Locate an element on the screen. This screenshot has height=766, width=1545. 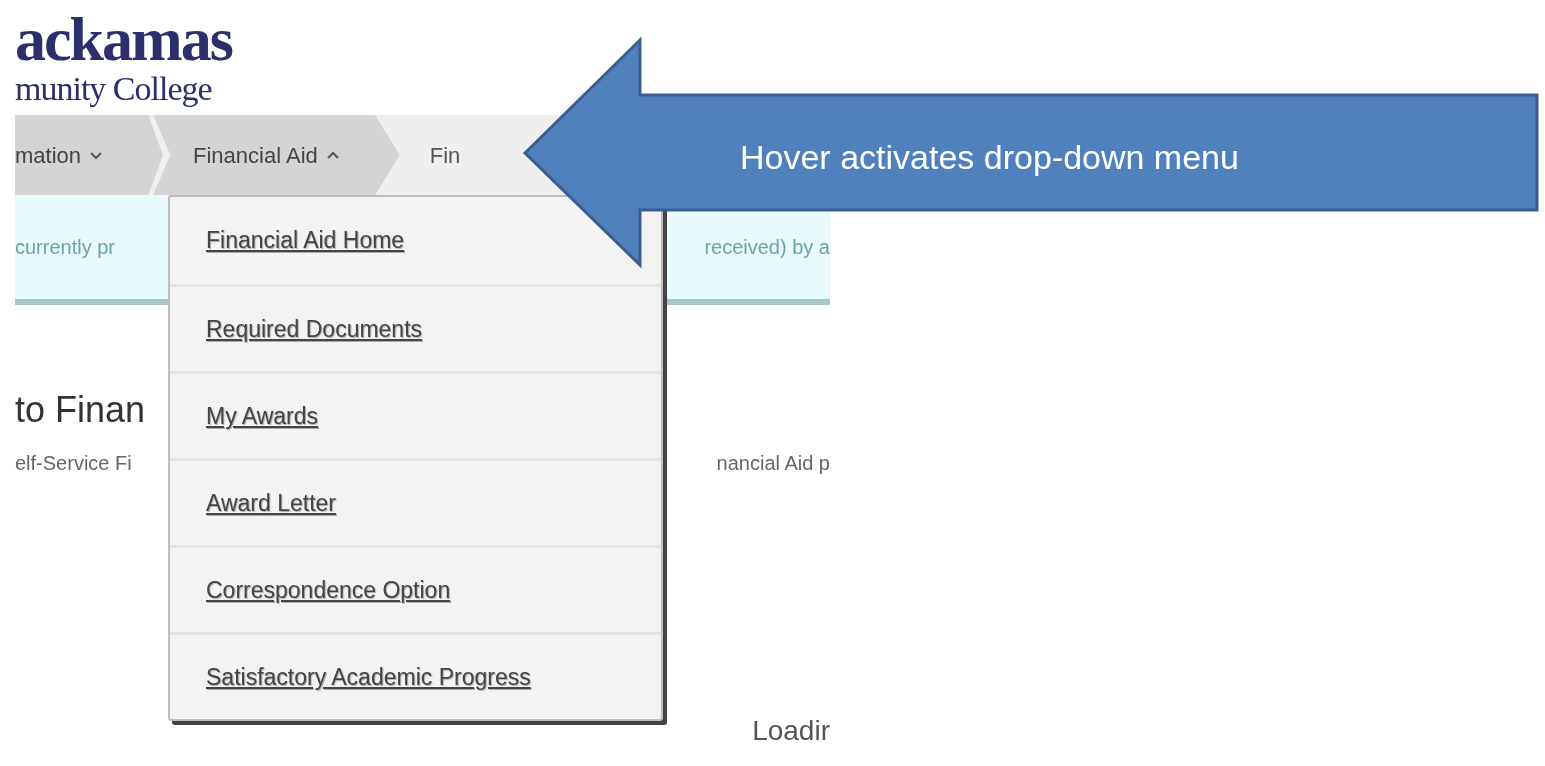
caret-up-icon is located at coordinates (332, 155).